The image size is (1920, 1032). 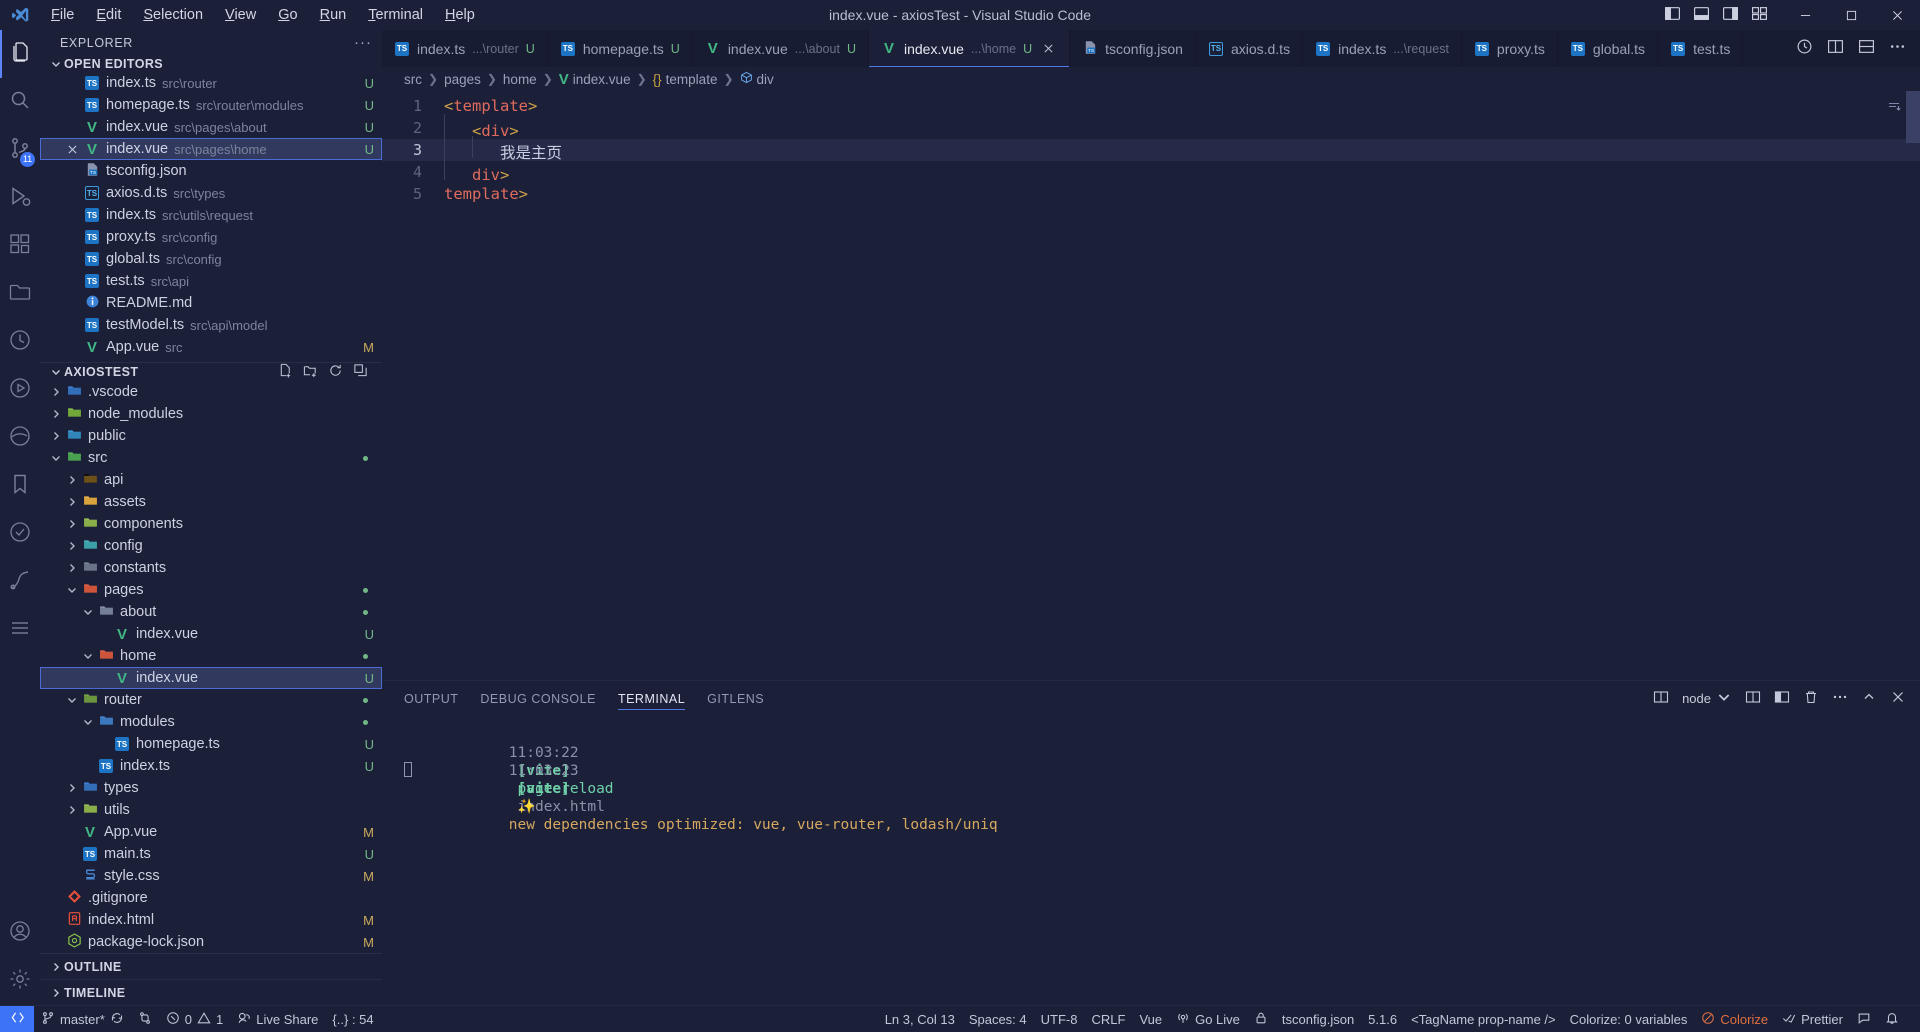 I want to click on kill-terminal-icon, so click(x=1811, y=698).